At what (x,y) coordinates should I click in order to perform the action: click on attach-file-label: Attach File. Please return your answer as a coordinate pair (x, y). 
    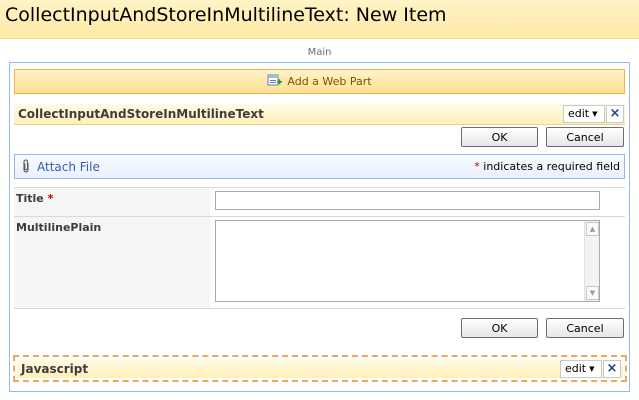
    Looking at the image, I should click on (68, 167).